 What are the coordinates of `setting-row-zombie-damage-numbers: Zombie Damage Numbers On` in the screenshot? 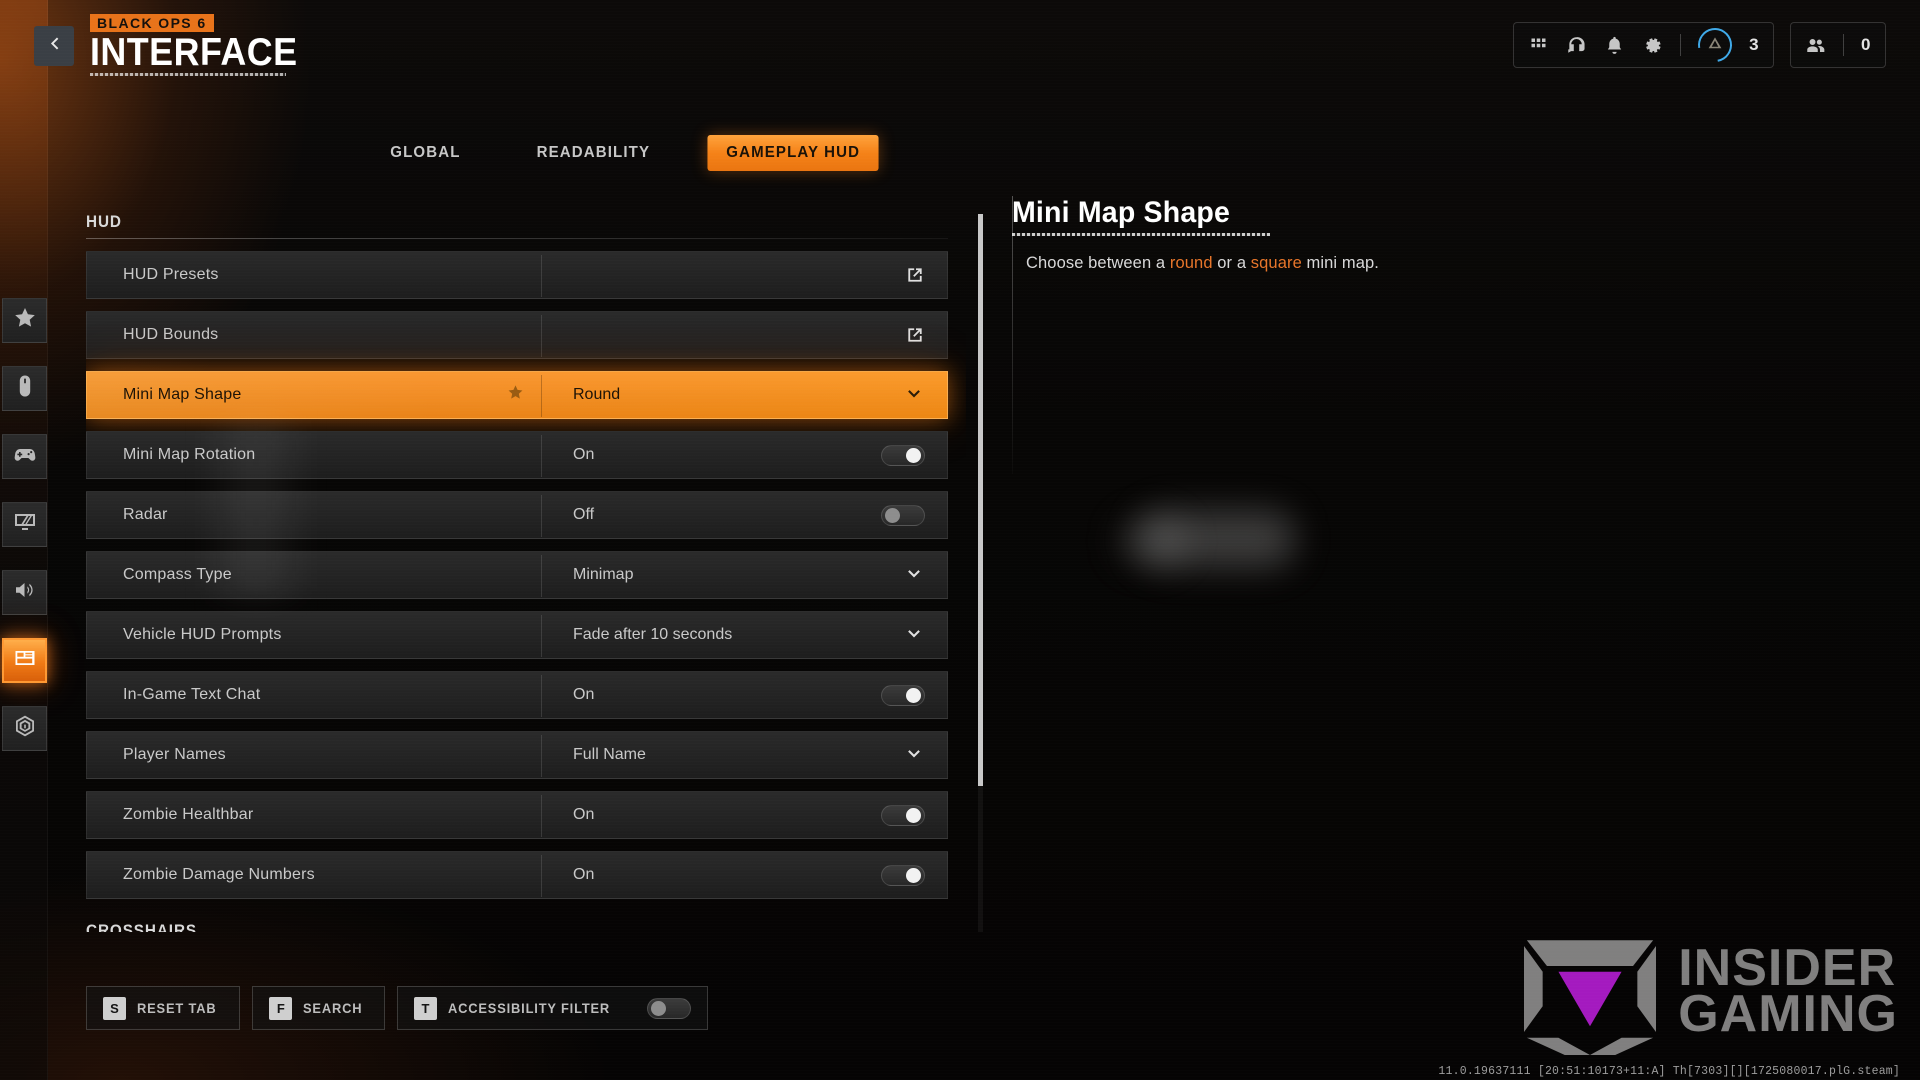 It's located at (517, 875).